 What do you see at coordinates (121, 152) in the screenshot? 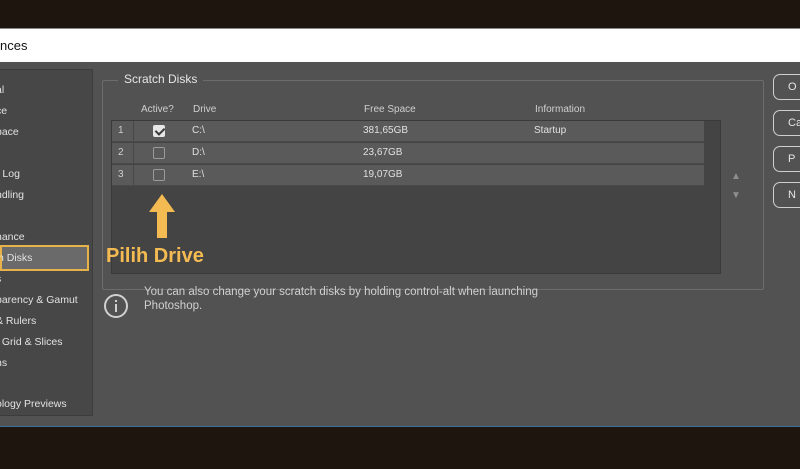
I see `row-number: 2` at bounding box center [121, 152].